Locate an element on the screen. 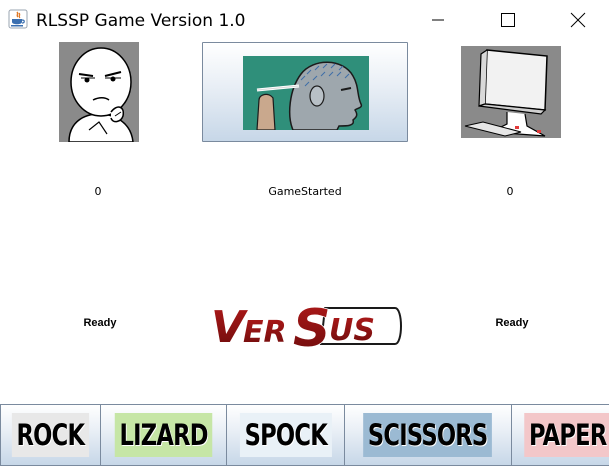  svg-text: S is located at coordinates (311, 326).